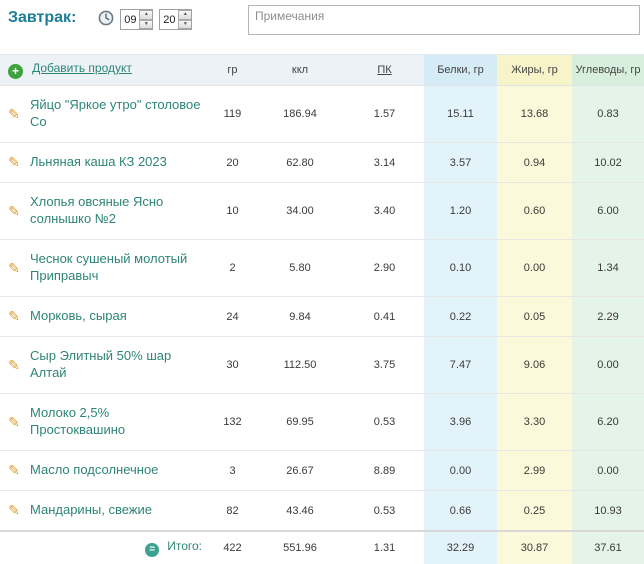 The width and height of the screenshot is (644, 564). I want to click on kcal-cell: 186.94, so click(300, 114).